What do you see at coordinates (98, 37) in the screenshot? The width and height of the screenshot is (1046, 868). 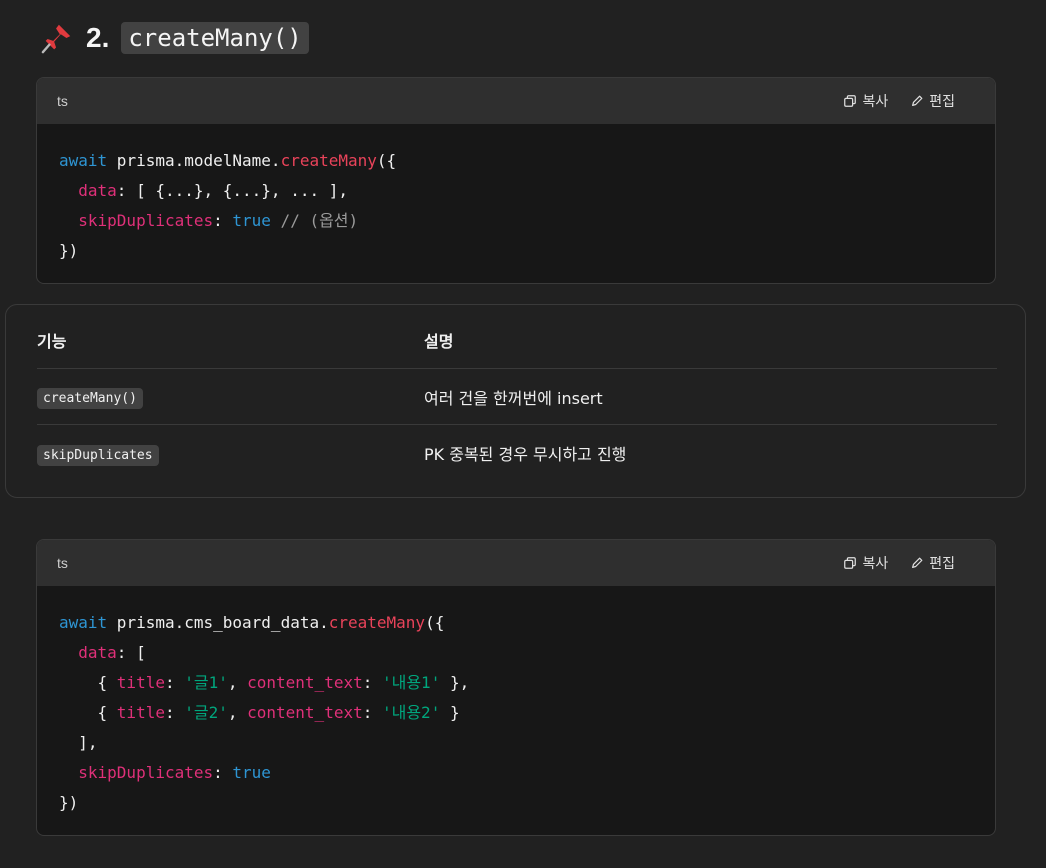 I see `heading-number: 2.` at bounding box center [98, 37].